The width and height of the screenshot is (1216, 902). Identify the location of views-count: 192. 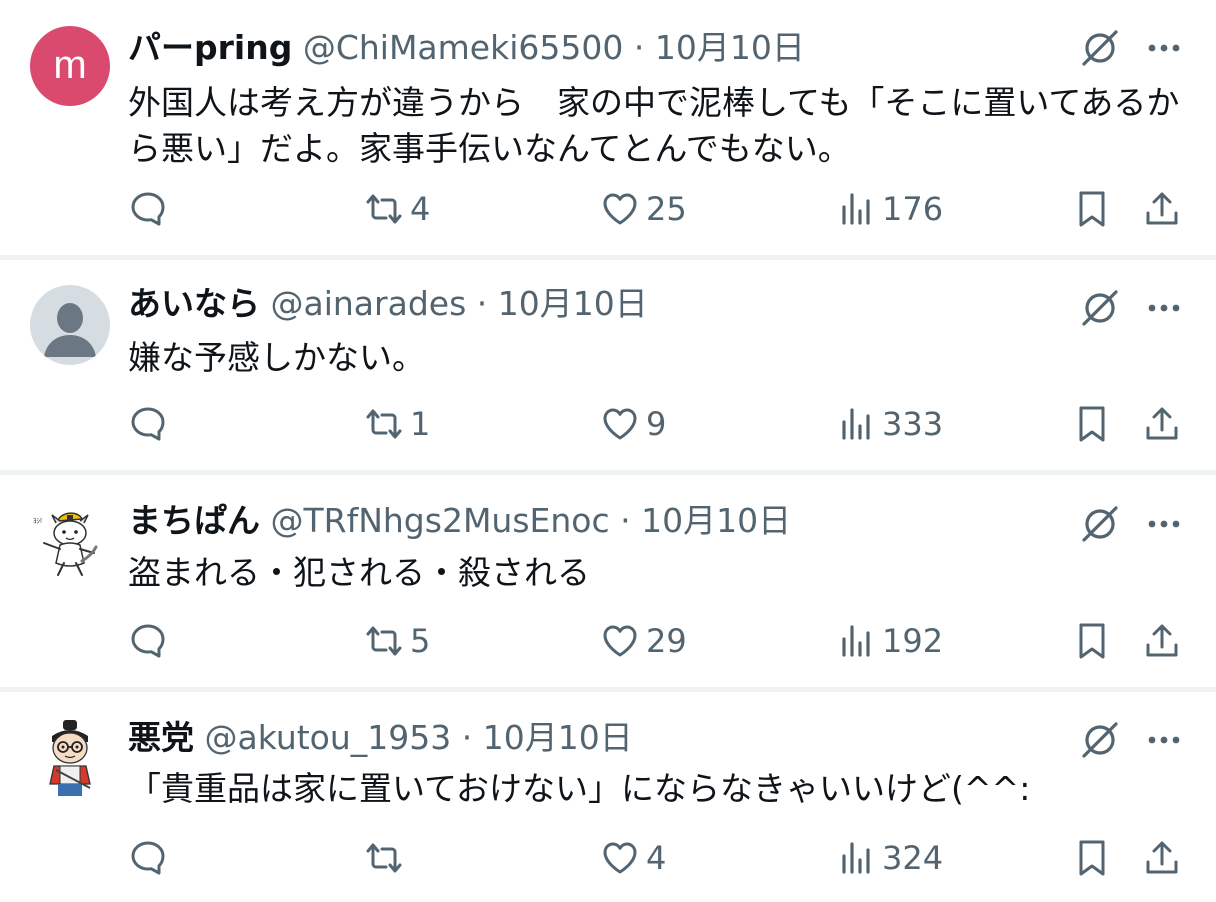
(913, 641).